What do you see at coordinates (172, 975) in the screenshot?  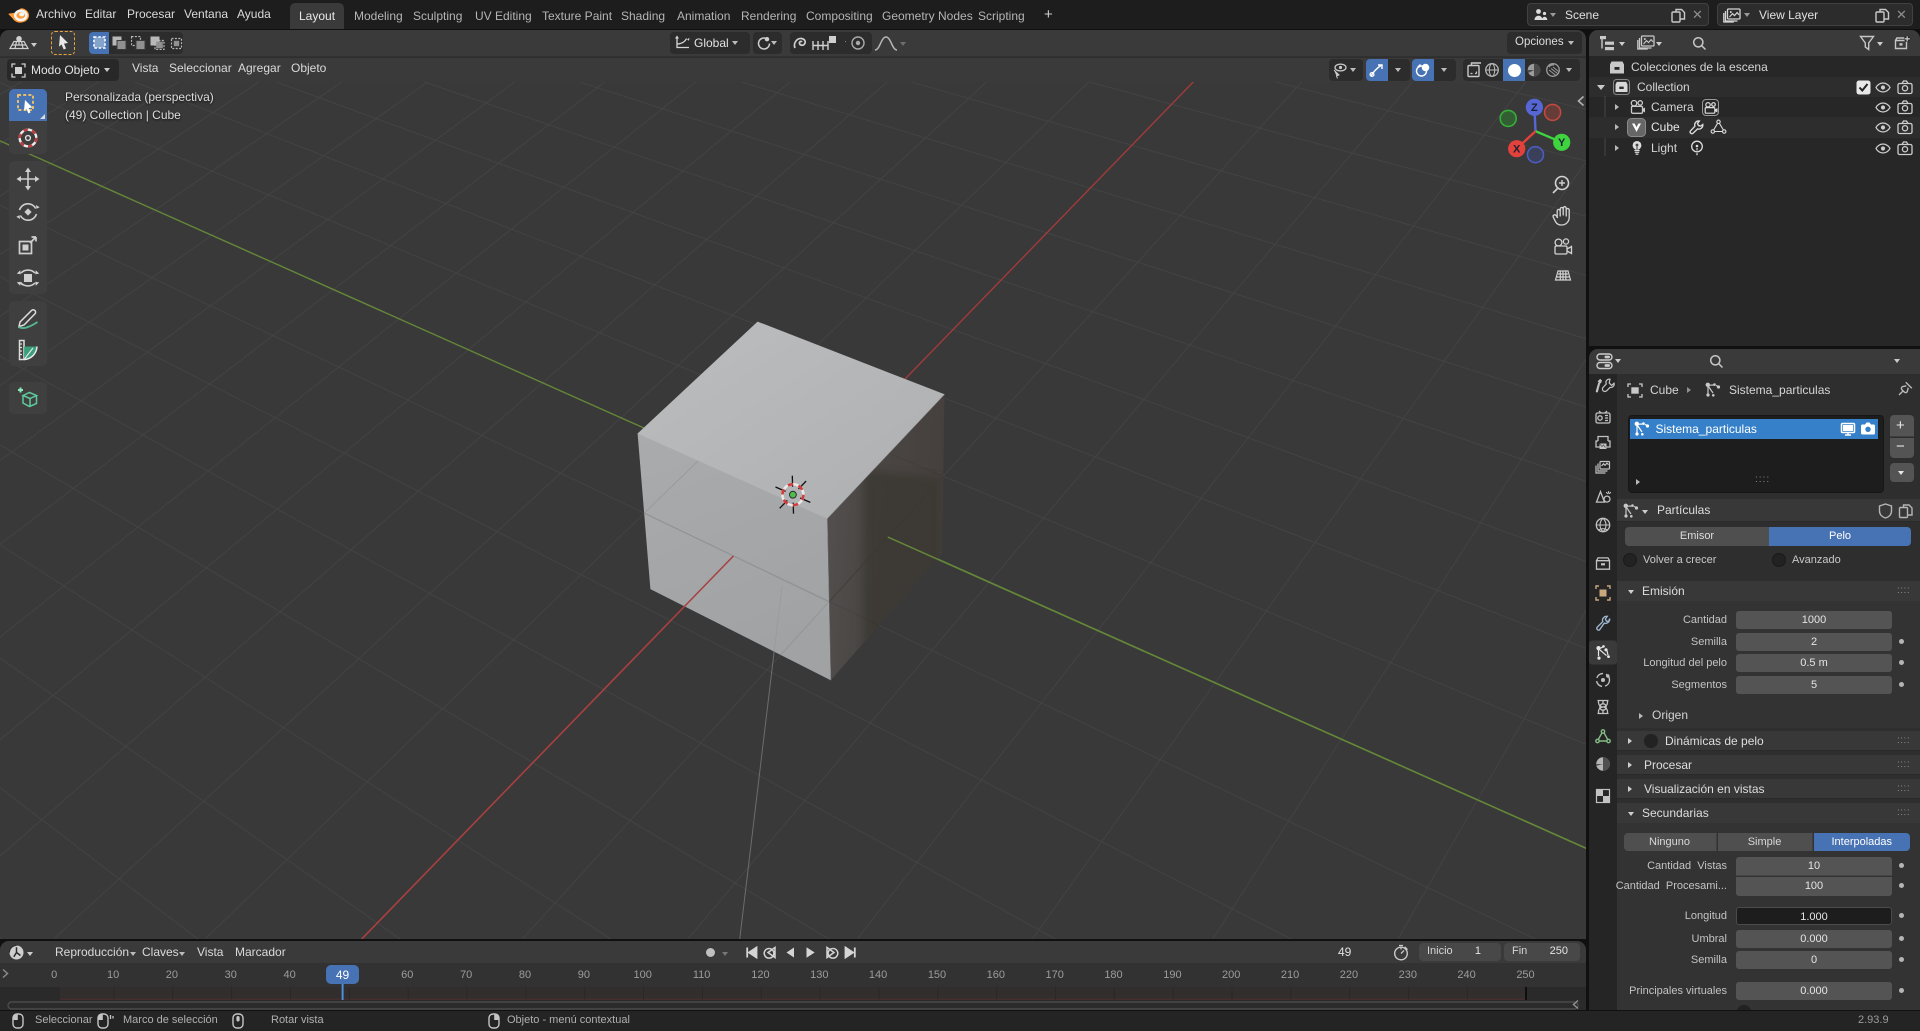 I see `svg-text: 20` at bounding box center [172, 975].